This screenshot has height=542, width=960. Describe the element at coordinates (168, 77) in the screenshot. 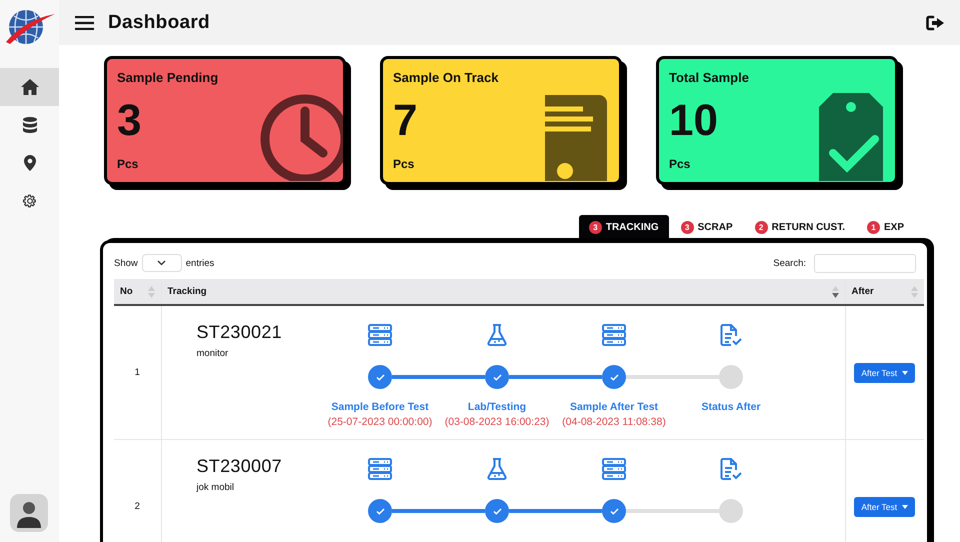

I see `card-title: Sample Pending` at that location.